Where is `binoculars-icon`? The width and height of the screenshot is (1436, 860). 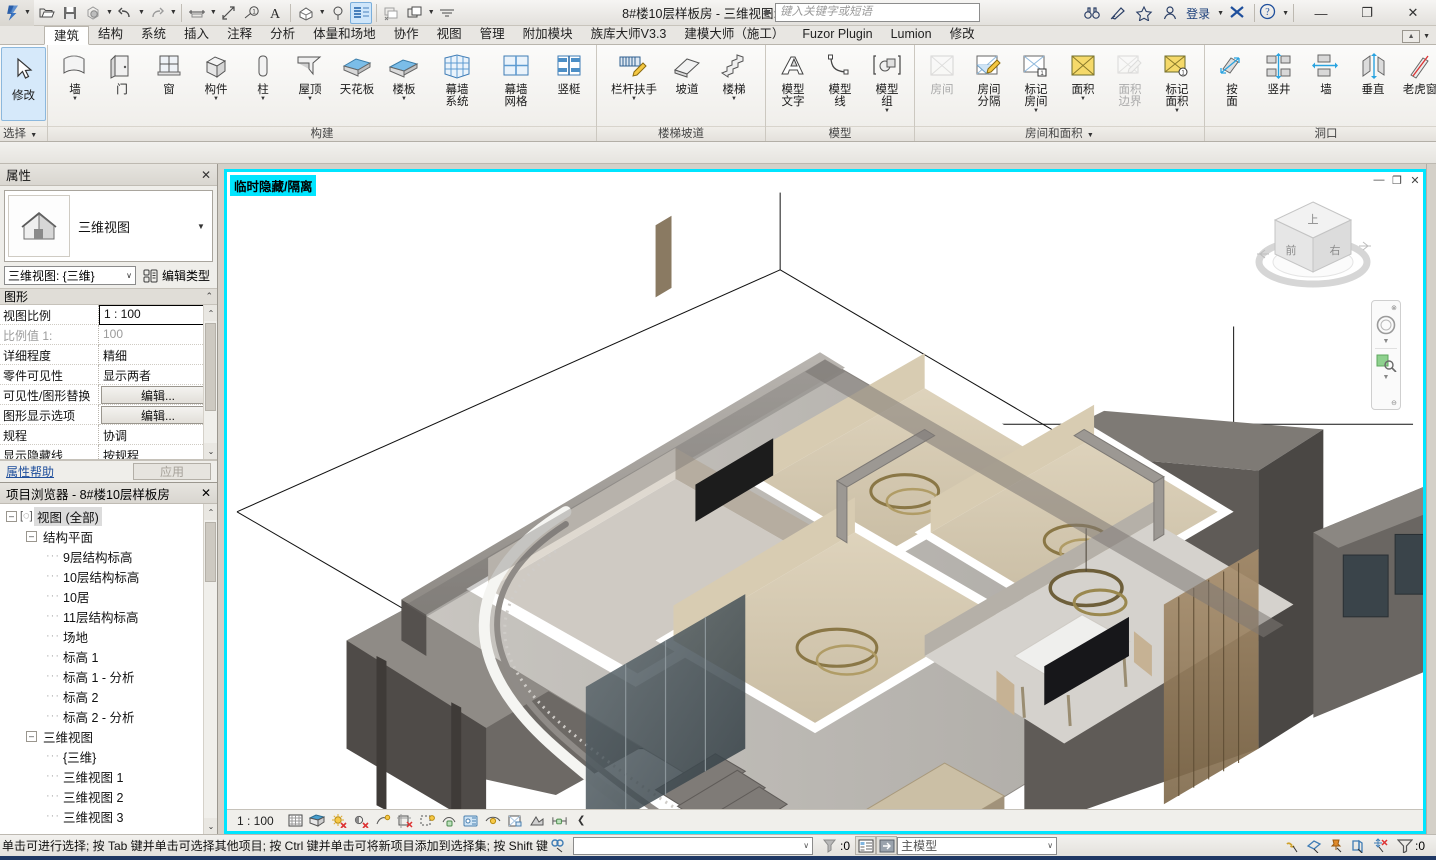 binoculars-icon is located at coordinates (1092, 13).